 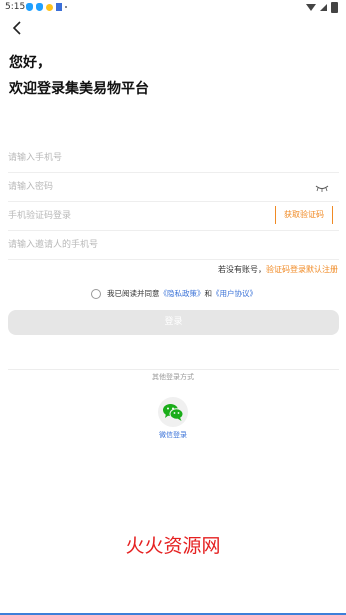 What do you see at coordinates (138, 245) in the screenshot?
I see `inviter-phone-input` at bounding box center [138, 245].